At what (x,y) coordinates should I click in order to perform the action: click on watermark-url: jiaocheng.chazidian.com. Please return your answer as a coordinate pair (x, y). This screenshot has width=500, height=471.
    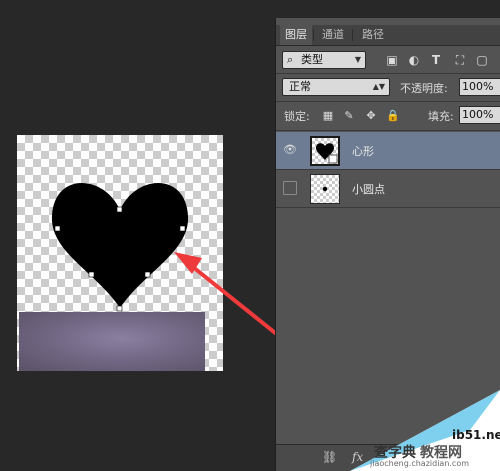
    Looking at the image, I should click on (420, 463).